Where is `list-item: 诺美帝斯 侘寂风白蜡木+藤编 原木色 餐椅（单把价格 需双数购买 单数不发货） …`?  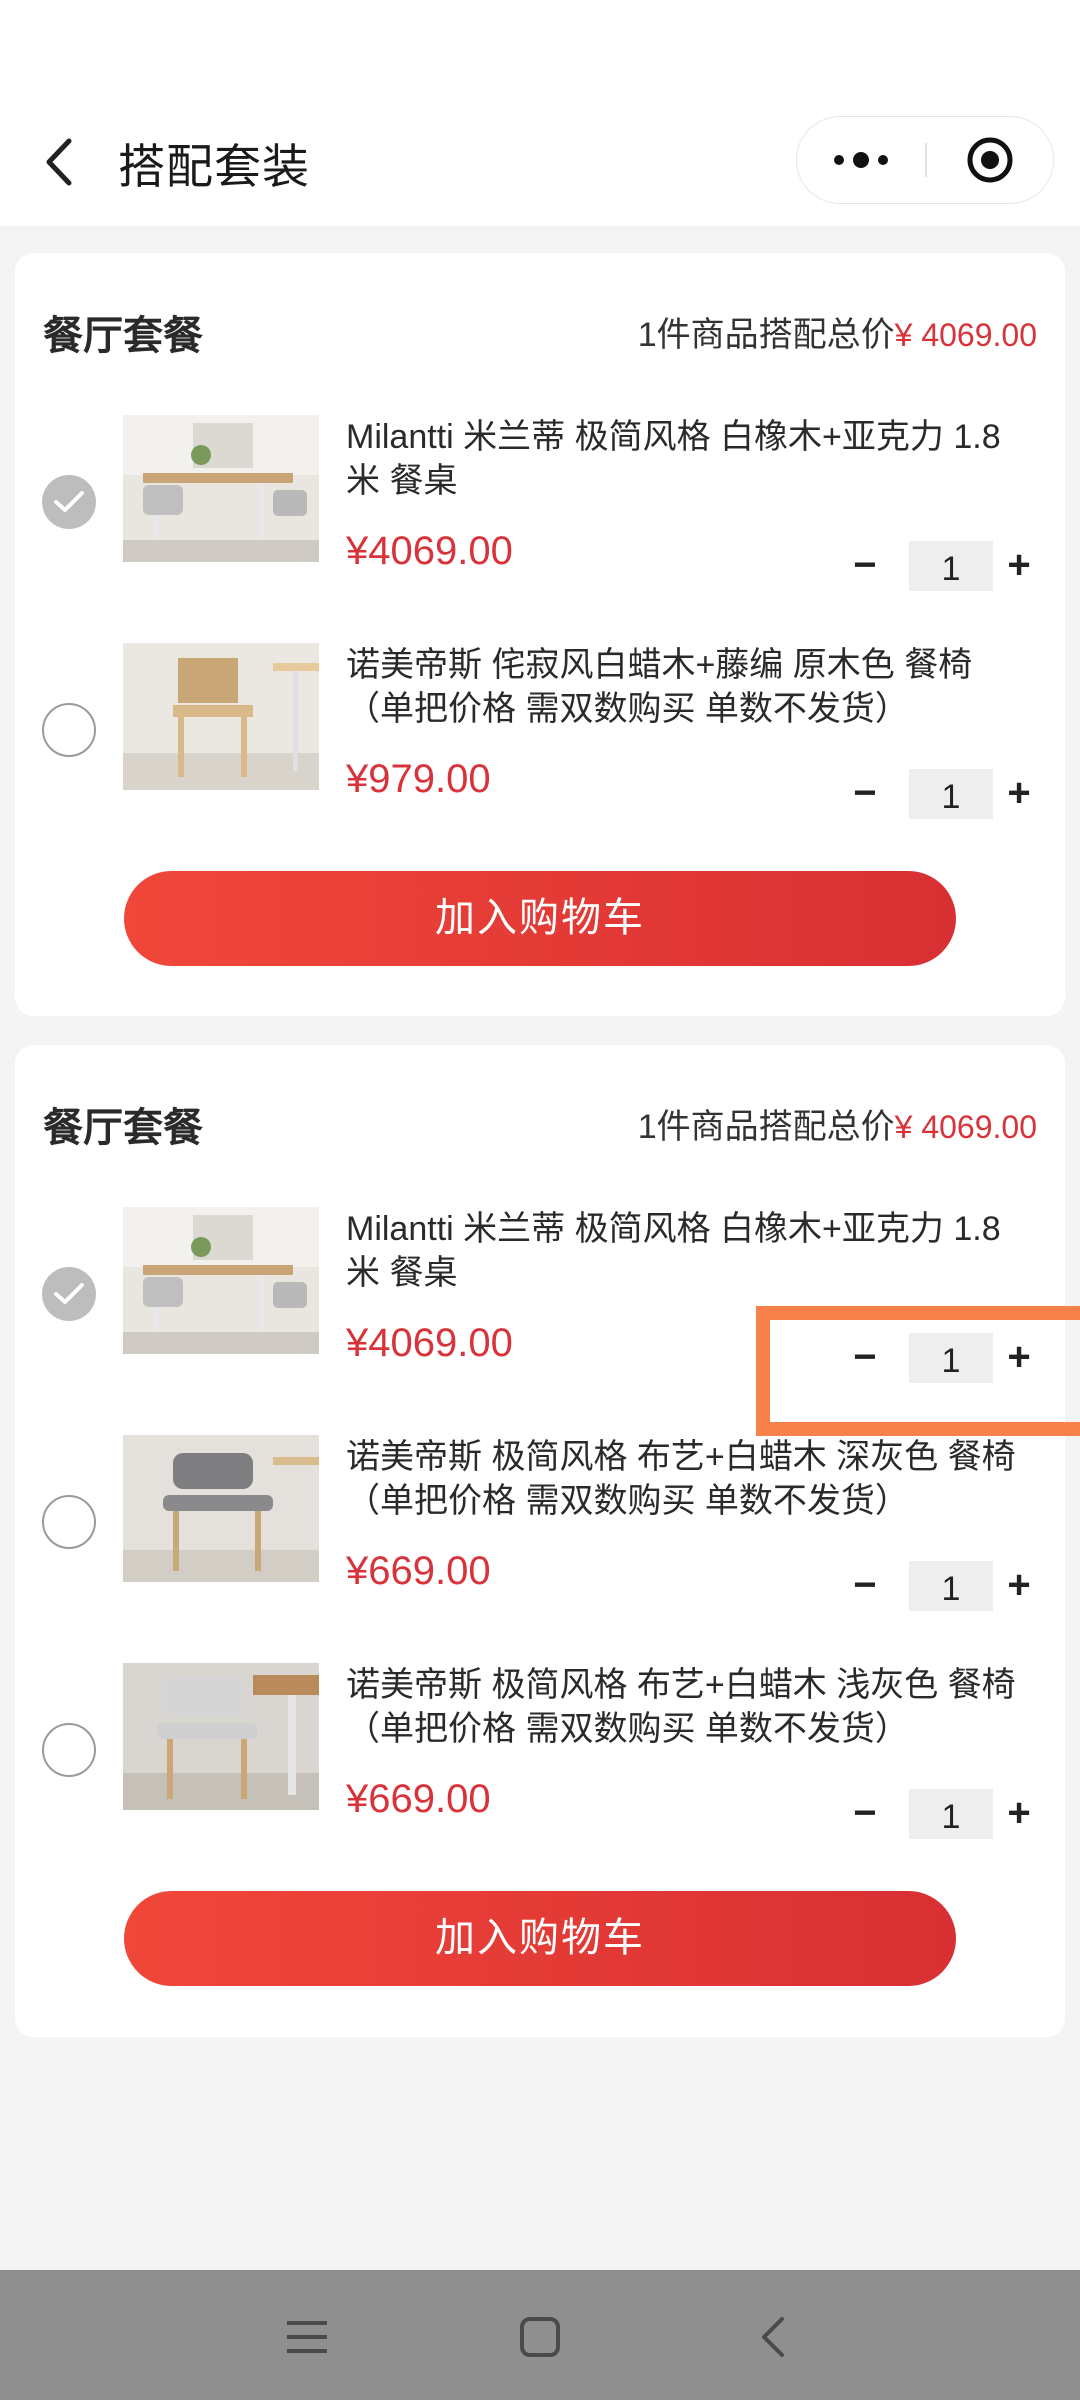 list-item: 诺美帝斯 侘寂风白蜡木+藤编 原木色 餐椅（单把价格 需双数购买 单数不发货） … is located at coordinates (540, 731).